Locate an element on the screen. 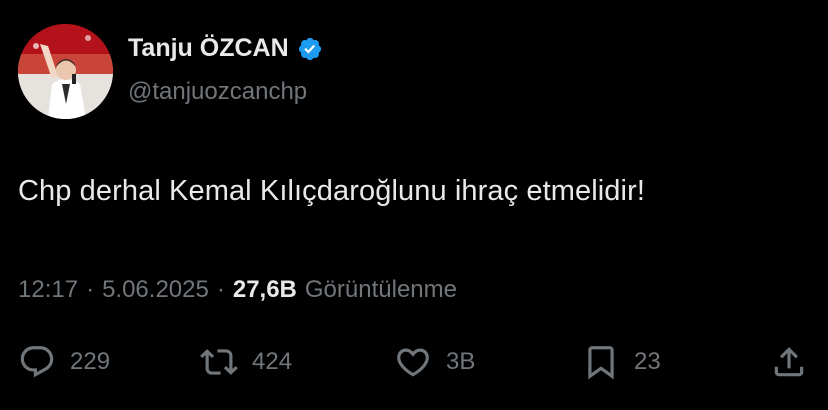 This screenshot has height=410, width=828. author-row: Tanju ÖZCAN is located at coordinates (225, 48).